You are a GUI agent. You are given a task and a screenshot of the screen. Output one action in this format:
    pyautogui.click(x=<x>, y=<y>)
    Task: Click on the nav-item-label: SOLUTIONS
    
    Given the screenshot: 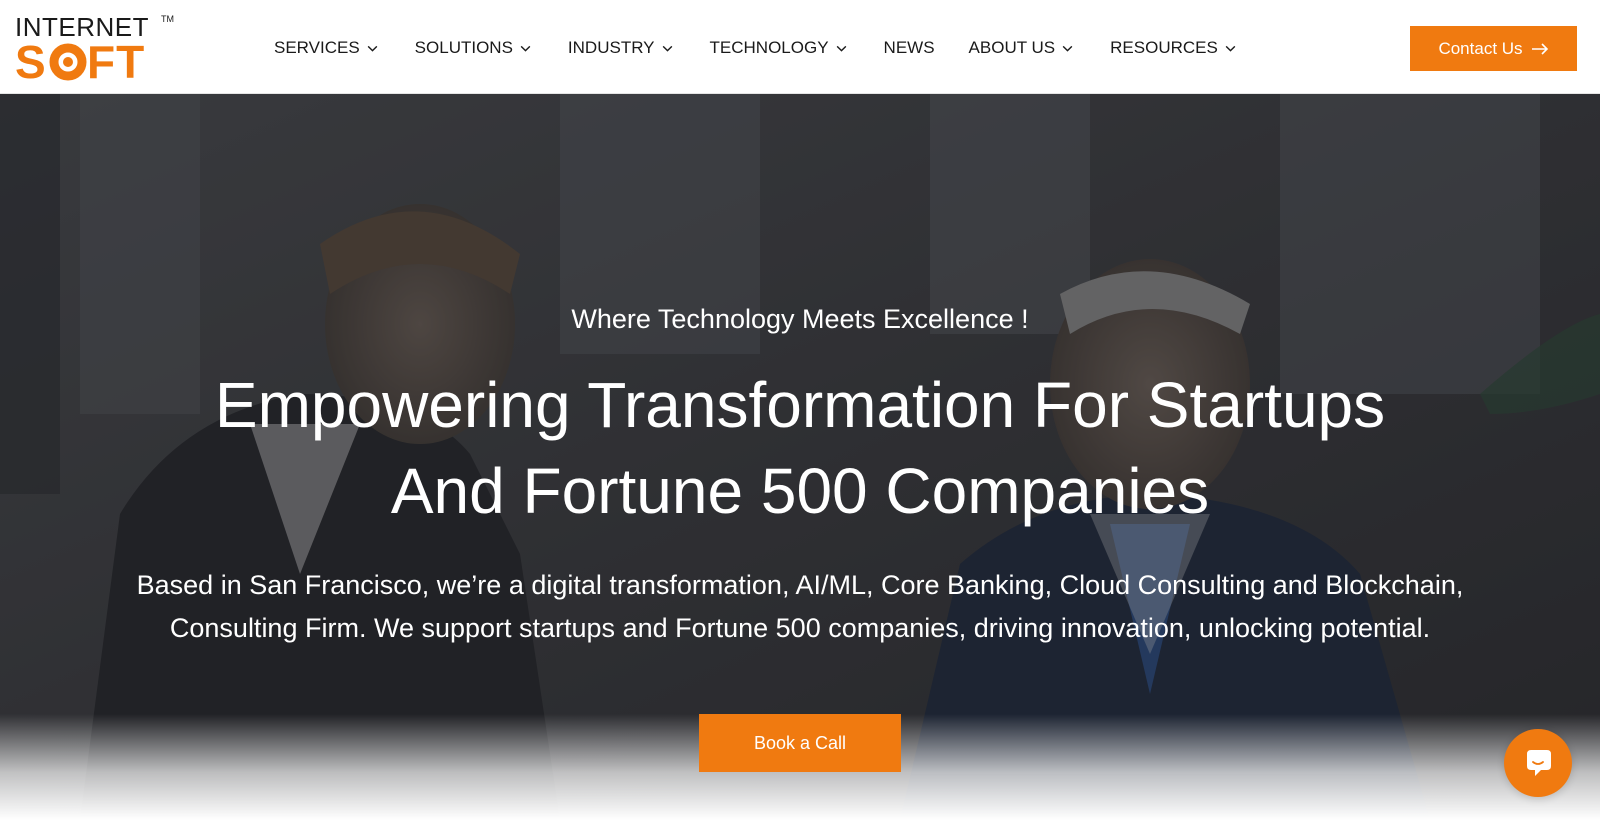 What is the action you would take?
    pyautogui.click(x=463, y=47)
    